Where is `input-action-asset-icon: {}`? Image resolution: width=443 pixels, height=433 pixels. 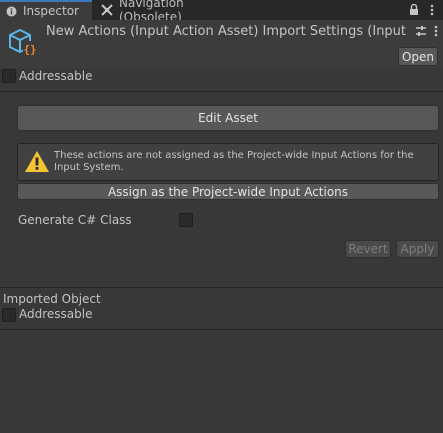 input-action-asset-icon: {} is located at coordinates (22, 42).